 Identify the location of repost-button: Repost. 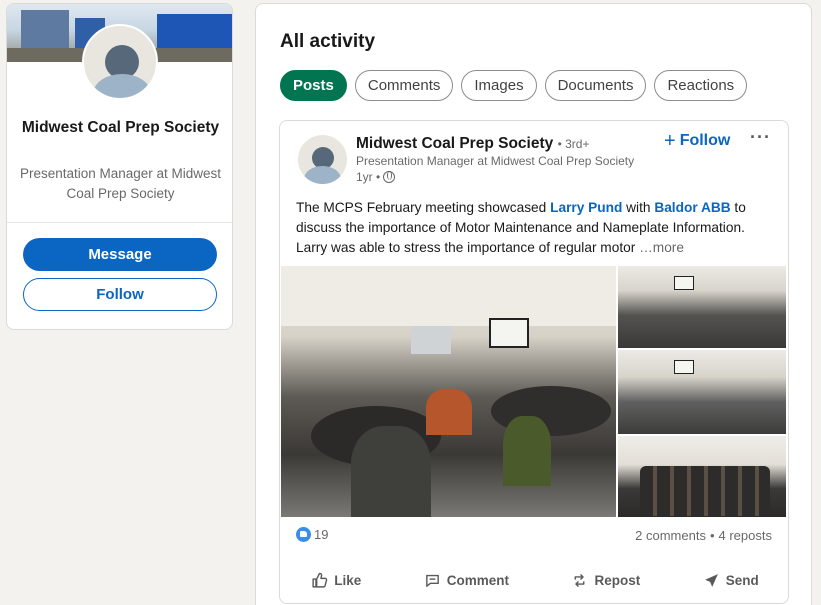
(605, 580).